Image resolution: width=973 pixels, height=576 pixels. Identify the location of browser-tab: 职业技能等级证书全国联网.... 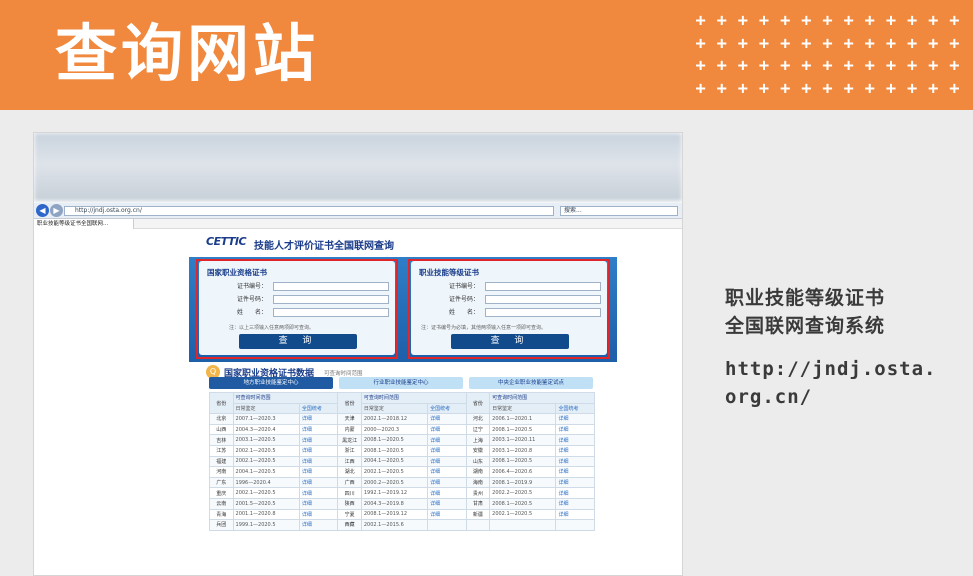
(84, 224).